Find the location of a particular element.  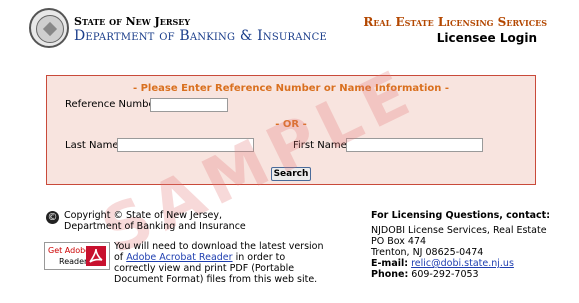

seal-inner is located at coordinates (50, 29).